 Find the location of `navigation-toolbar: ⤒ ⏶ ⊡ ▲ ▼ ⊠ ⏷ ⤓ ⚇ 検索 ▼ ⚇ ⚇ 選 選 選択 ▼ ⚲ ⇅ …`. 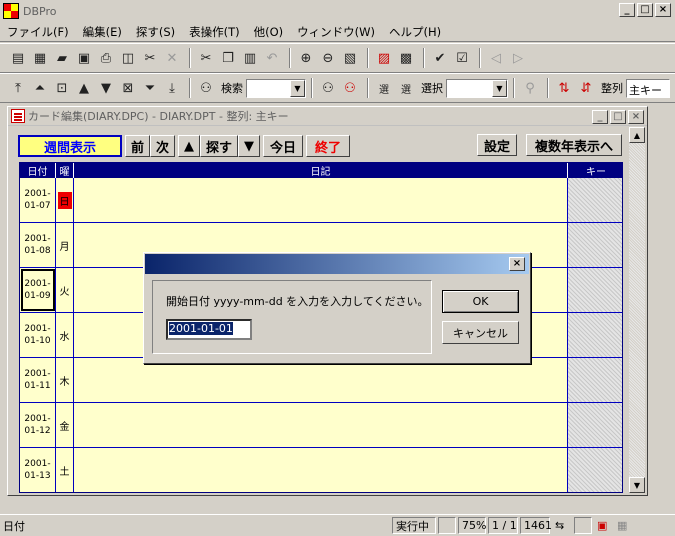

navigation-toolbar: ⤒ ⏶ ⊡ ▲ ▼ ⊠ ⏷ ⤓ ⚇ 検索 ▼ ⚇ ⚇ 選 選 選択 ▼ ⚲ ⇅ … is located at coordinates (337, 88).